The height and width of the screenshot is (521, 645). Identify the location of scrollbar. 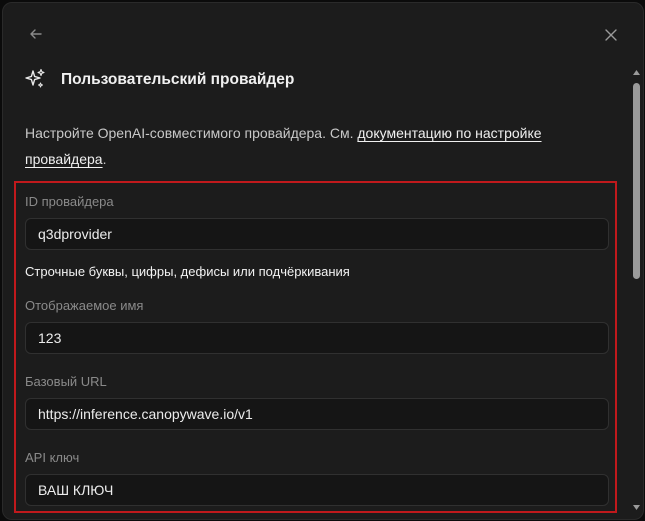
(636, 291).